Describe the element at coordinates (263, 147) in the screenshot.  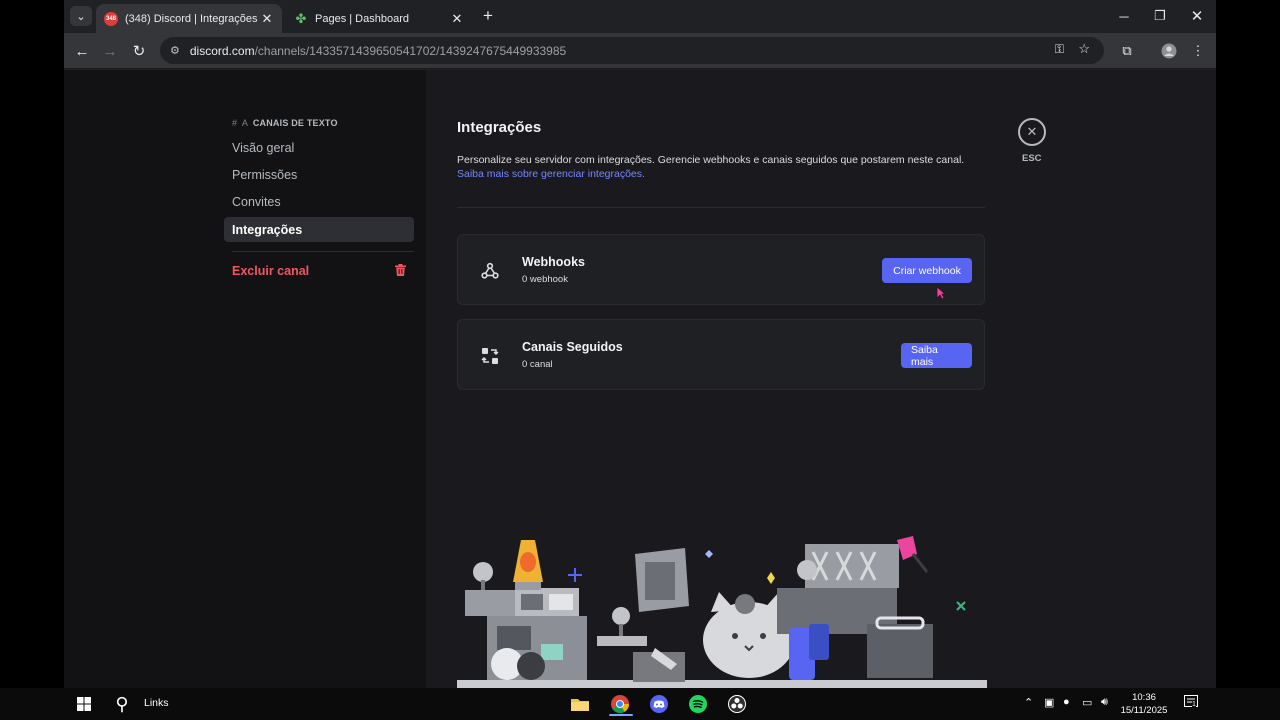
I see `sidebar-item-label: Visão geral` at that location.